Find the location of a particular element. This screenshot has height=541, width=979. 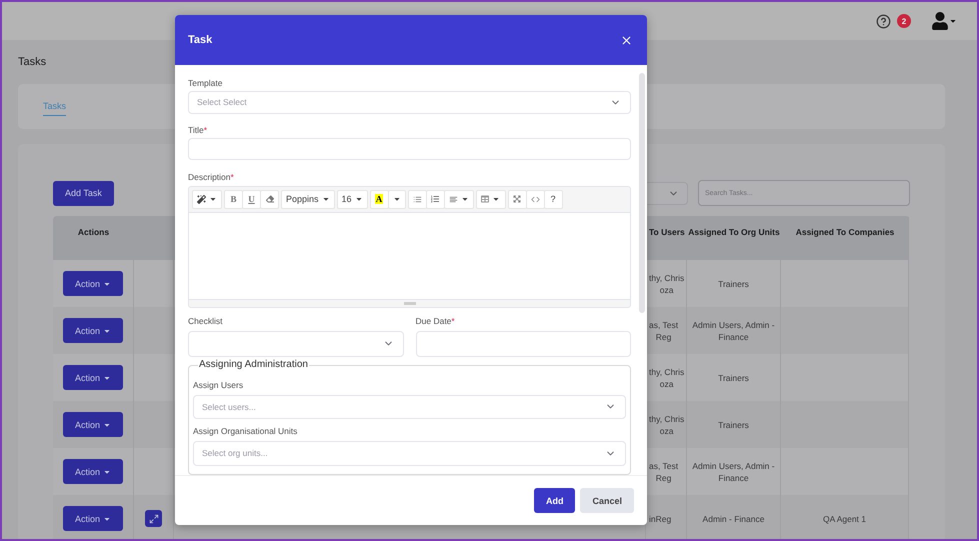

fullscreen-button is located at coordinates (517, 199).